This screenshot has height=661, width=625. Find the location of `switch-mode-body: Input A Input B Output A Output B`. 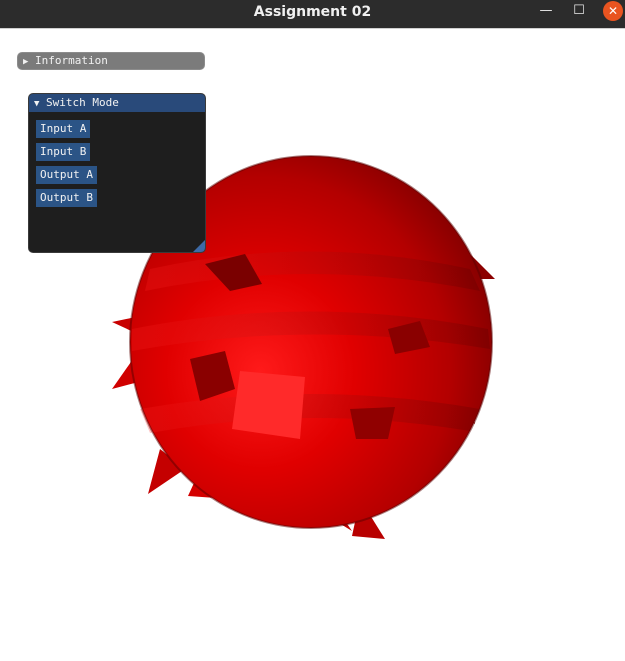

switch-mode-body: Input A Input B Output A Output B is located at coordinates (117, 159).